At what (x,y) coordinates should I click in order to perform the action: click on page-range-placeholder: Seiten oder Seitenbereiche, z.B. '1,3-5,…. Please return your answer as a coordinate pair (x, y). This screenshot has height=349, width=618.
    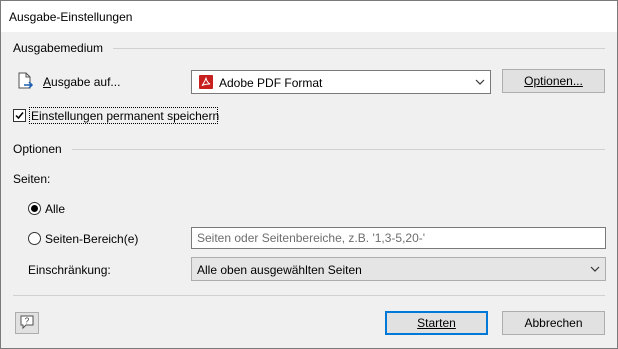
    Looking at the image, I should click on (311, 238).